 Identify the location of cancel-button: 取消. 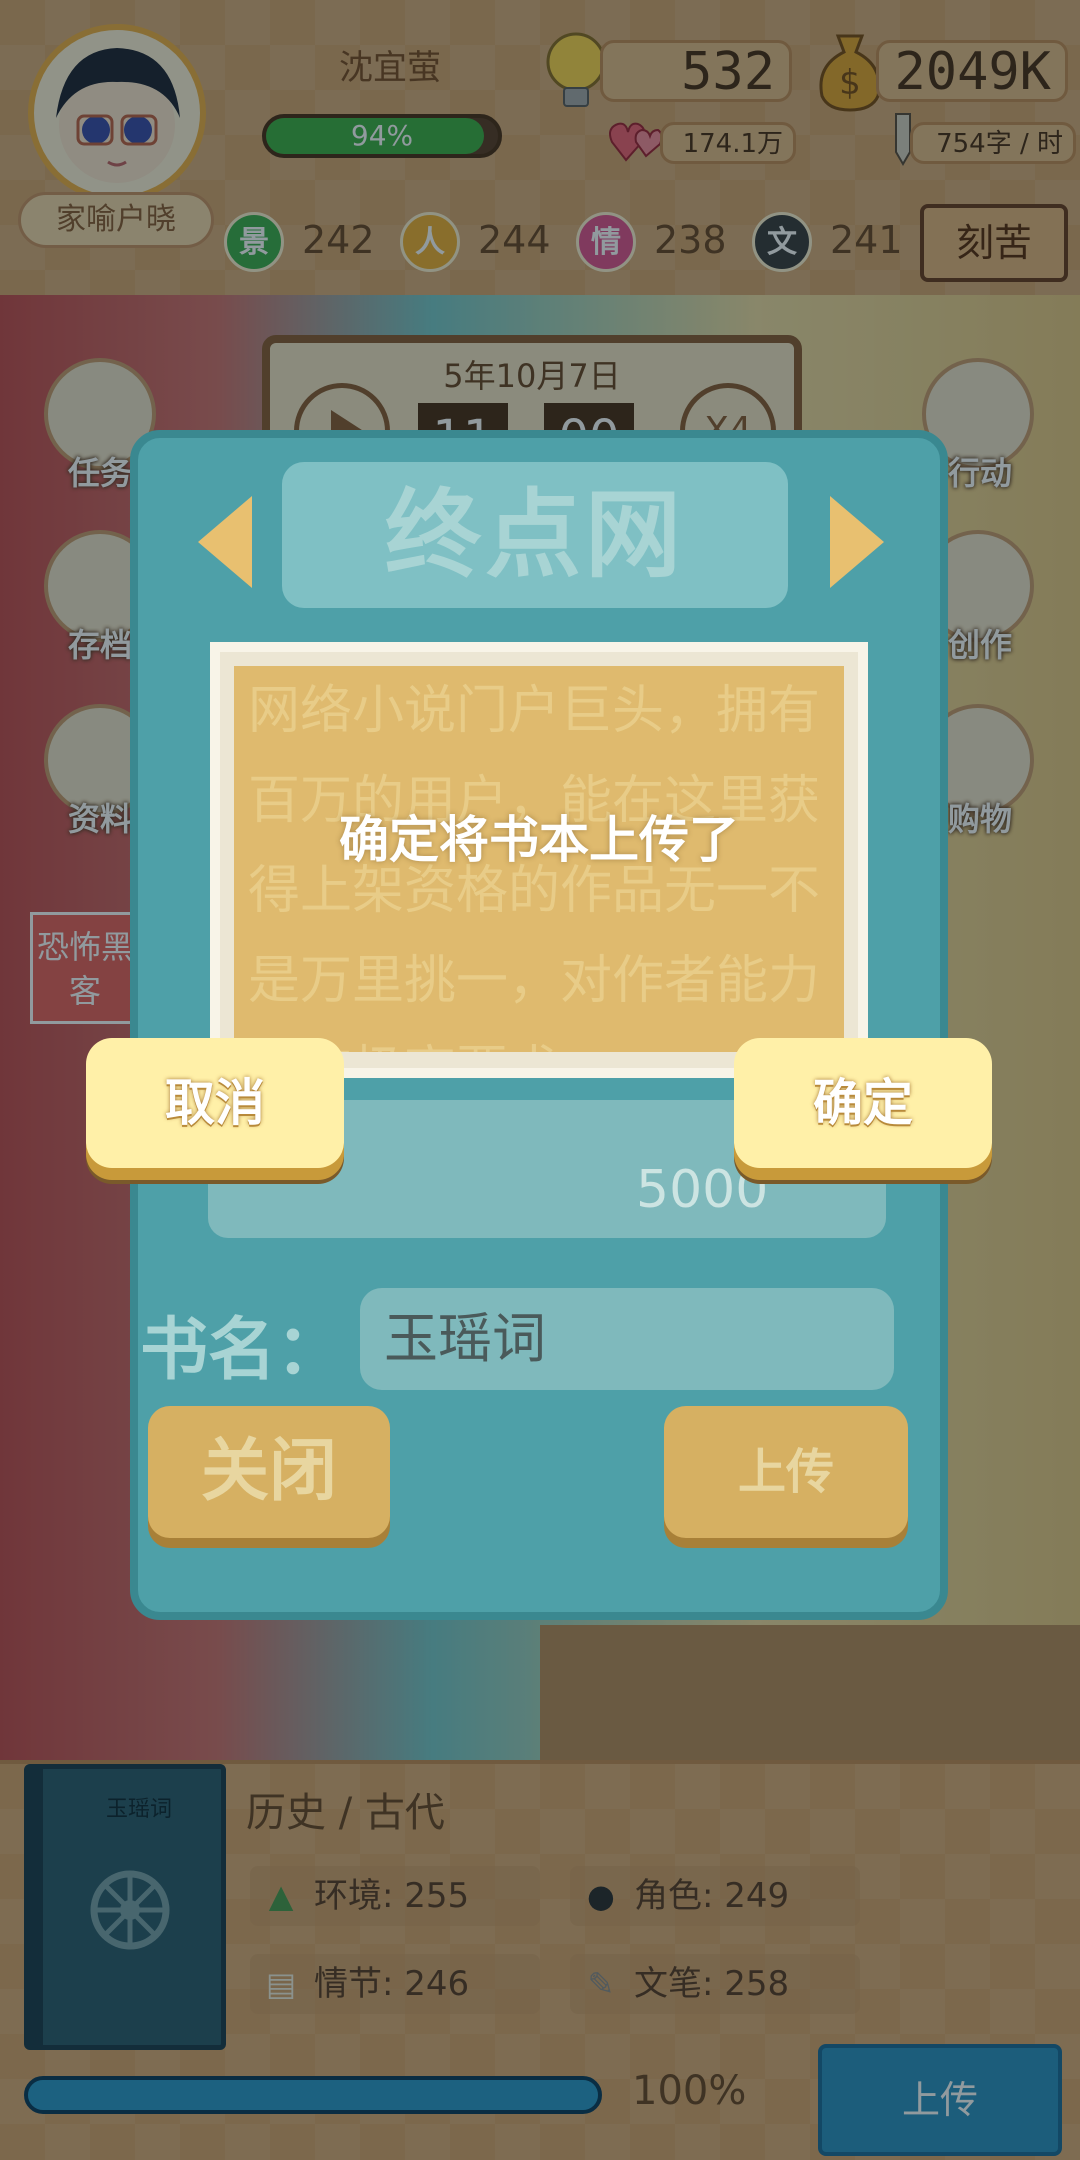
(215, 1103).